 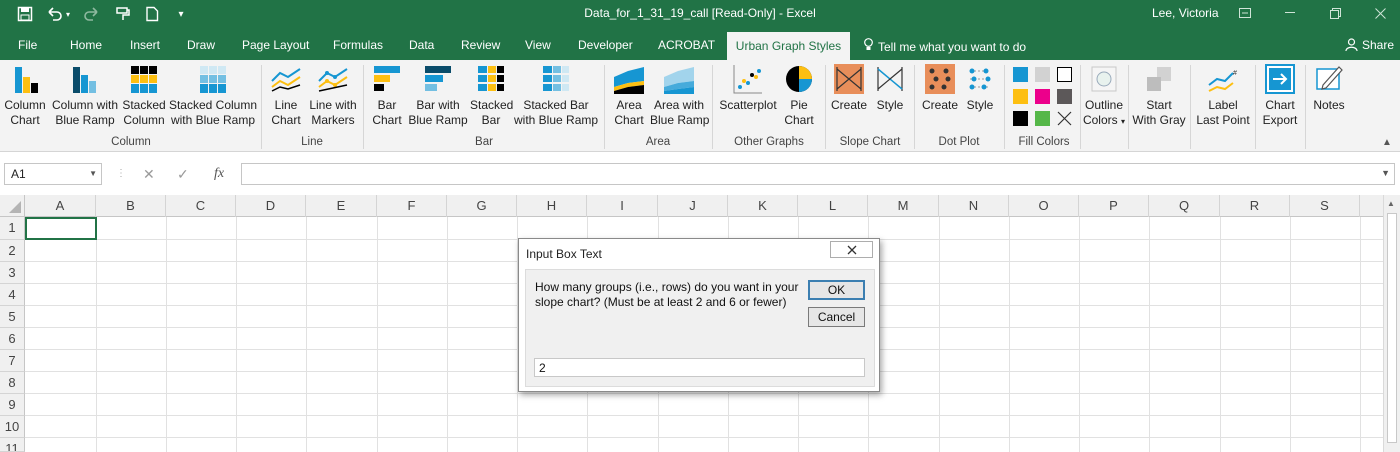 I want to click on dot-style-button: Style, so click(x=980, y=88).